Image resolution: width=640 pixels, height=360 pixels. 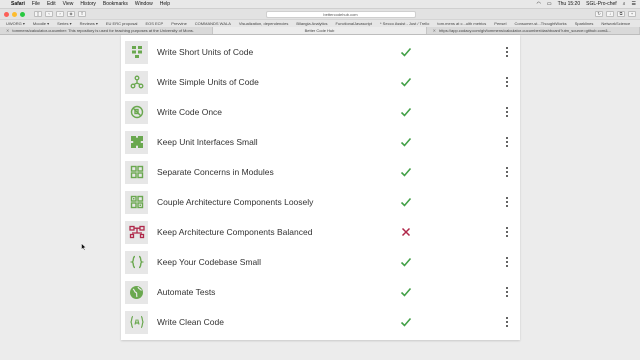 I want to click on bookmark-item: COMMANDS WALA, so click(x=213, y=23).